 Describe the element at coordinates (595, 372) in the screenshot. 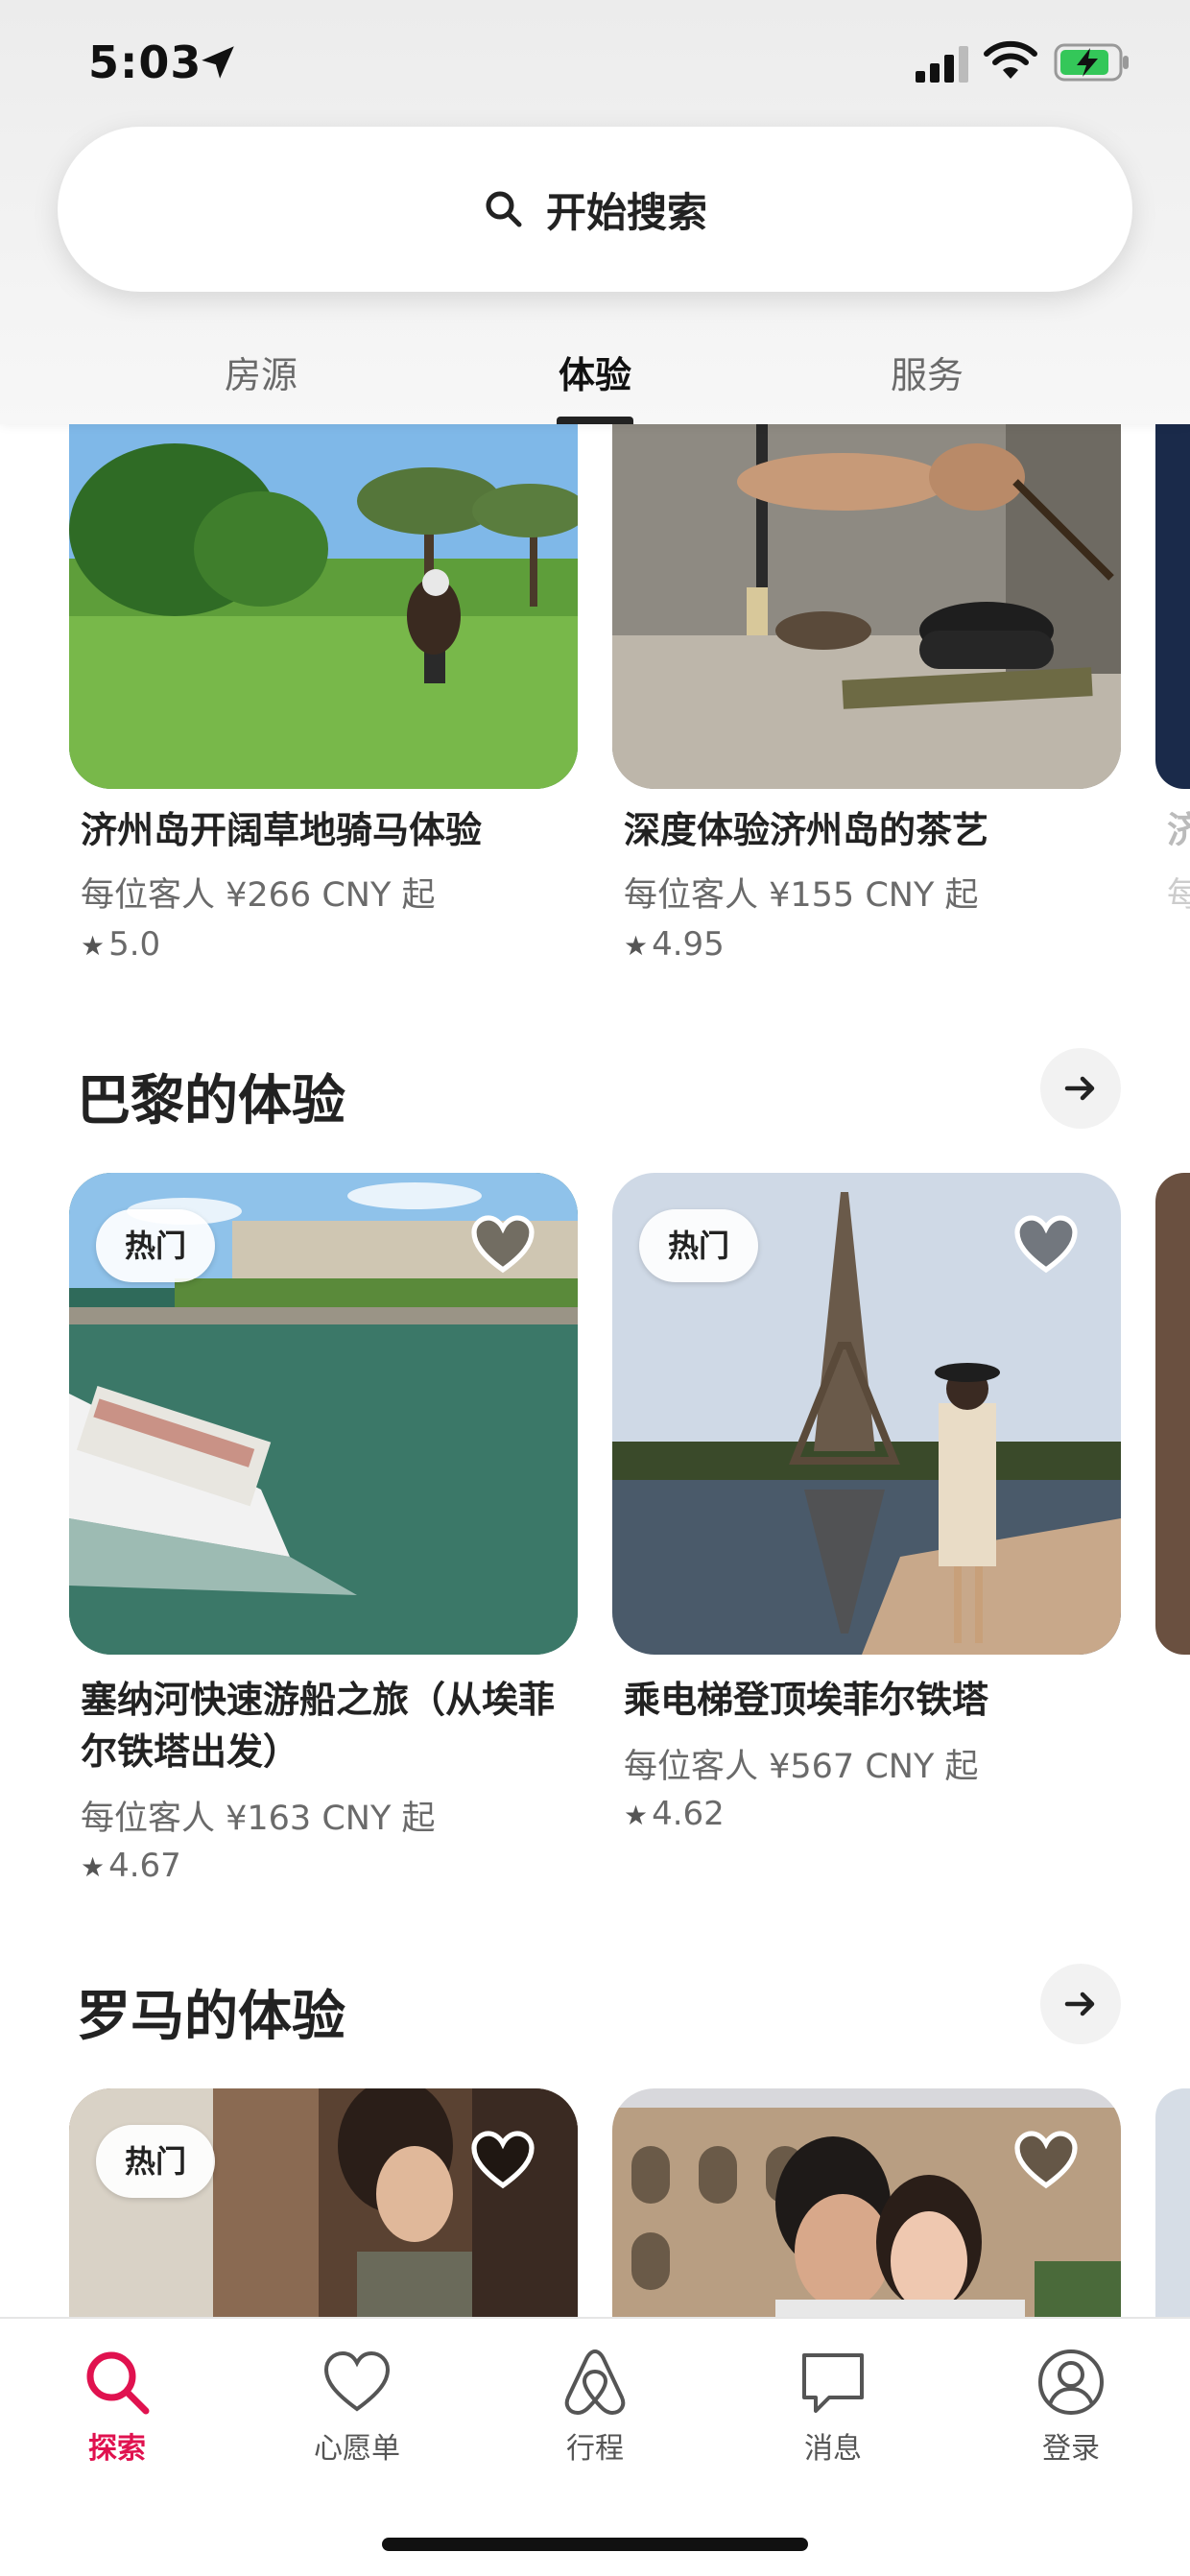

I see `tab-experiences: 体验` at that location.